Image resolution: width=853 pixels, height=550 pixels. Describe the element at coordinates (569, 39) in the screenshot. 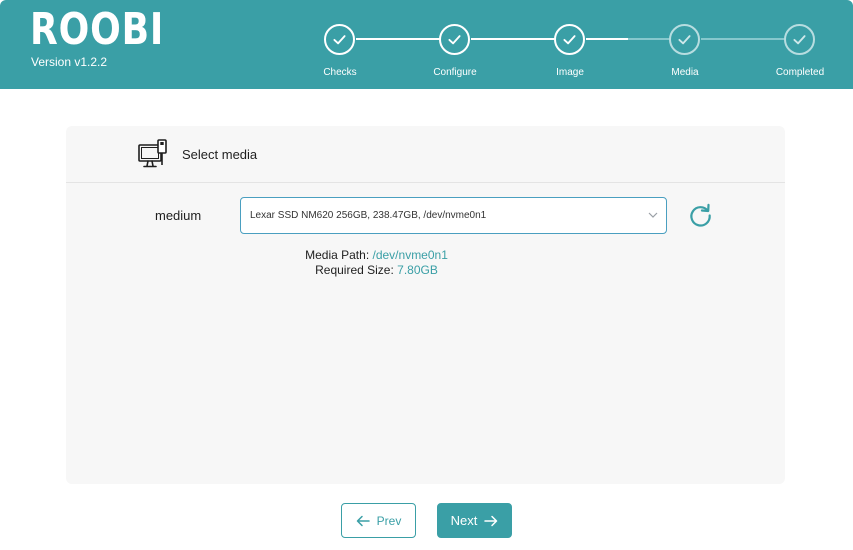

I see `step-image-icon` at that location.